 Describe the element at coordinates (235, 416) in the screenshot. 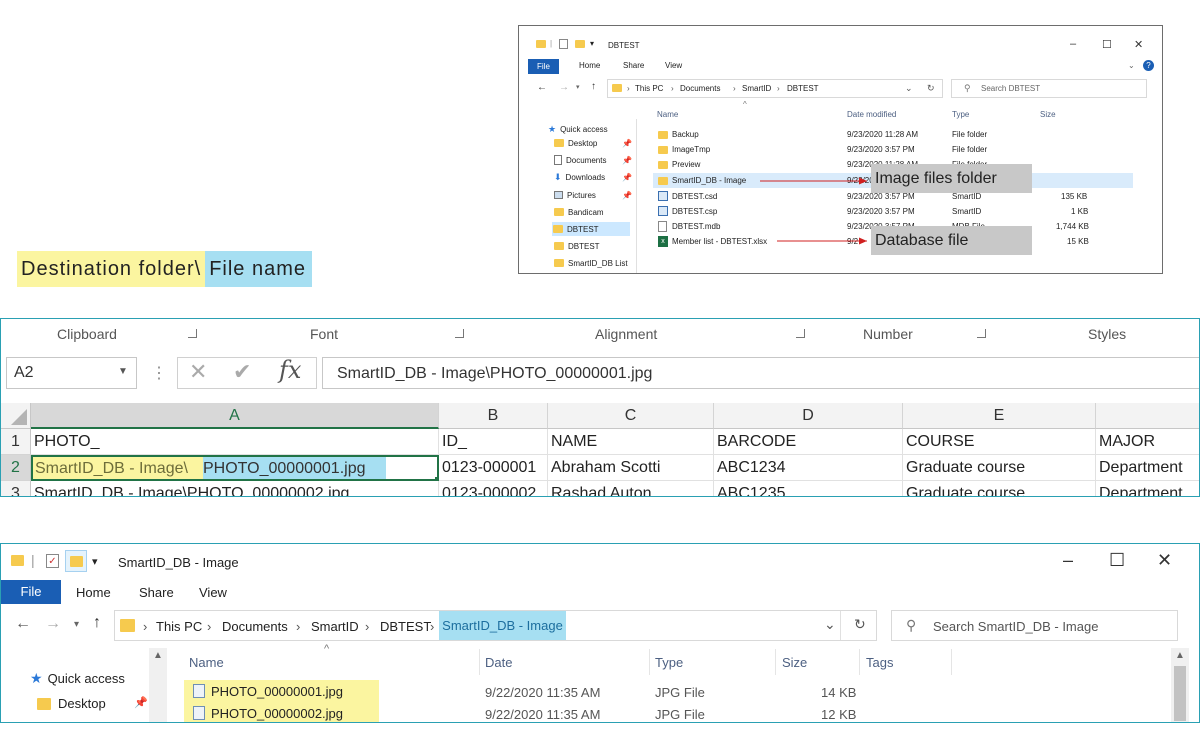

I see `column-header-a: A` at that location.